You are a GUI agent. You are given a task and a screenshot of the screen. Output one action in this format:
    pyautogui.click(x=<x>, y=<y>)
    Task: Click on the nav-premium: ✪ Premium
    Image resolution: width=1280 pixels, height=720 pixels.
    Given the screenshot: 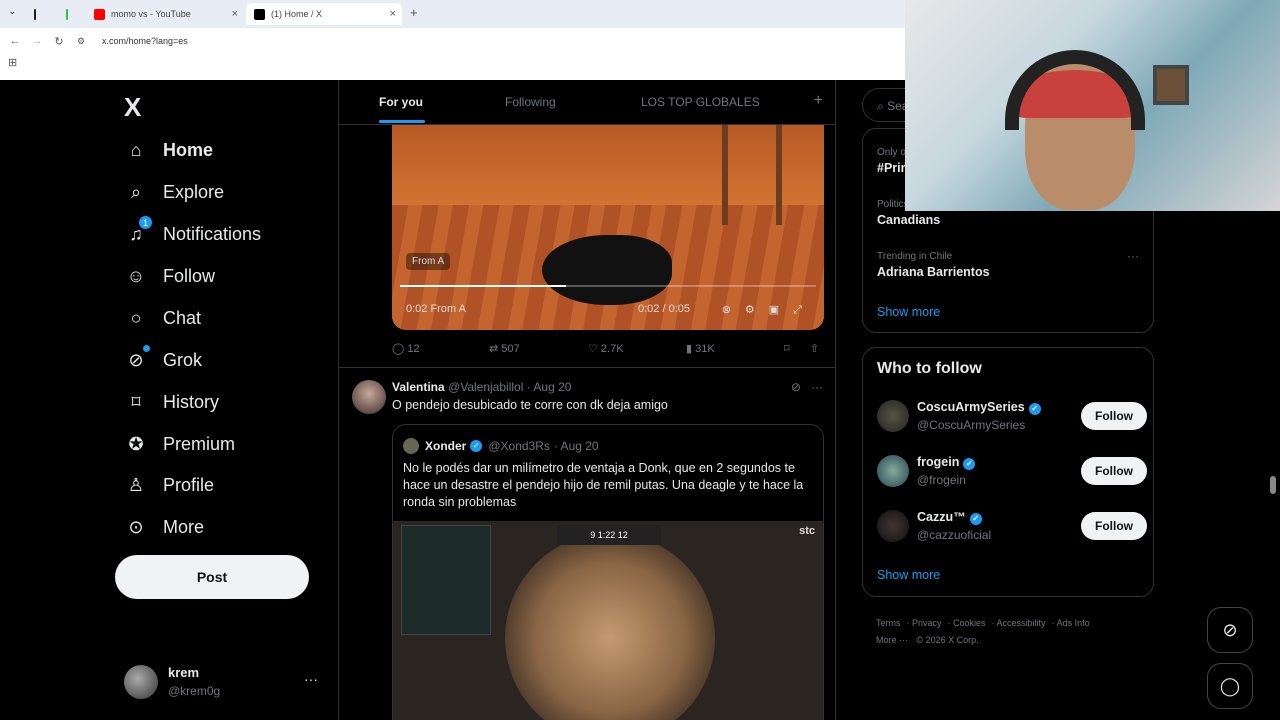 What is the action you would take?
    pyautogui.click(x=179, y=444)
    